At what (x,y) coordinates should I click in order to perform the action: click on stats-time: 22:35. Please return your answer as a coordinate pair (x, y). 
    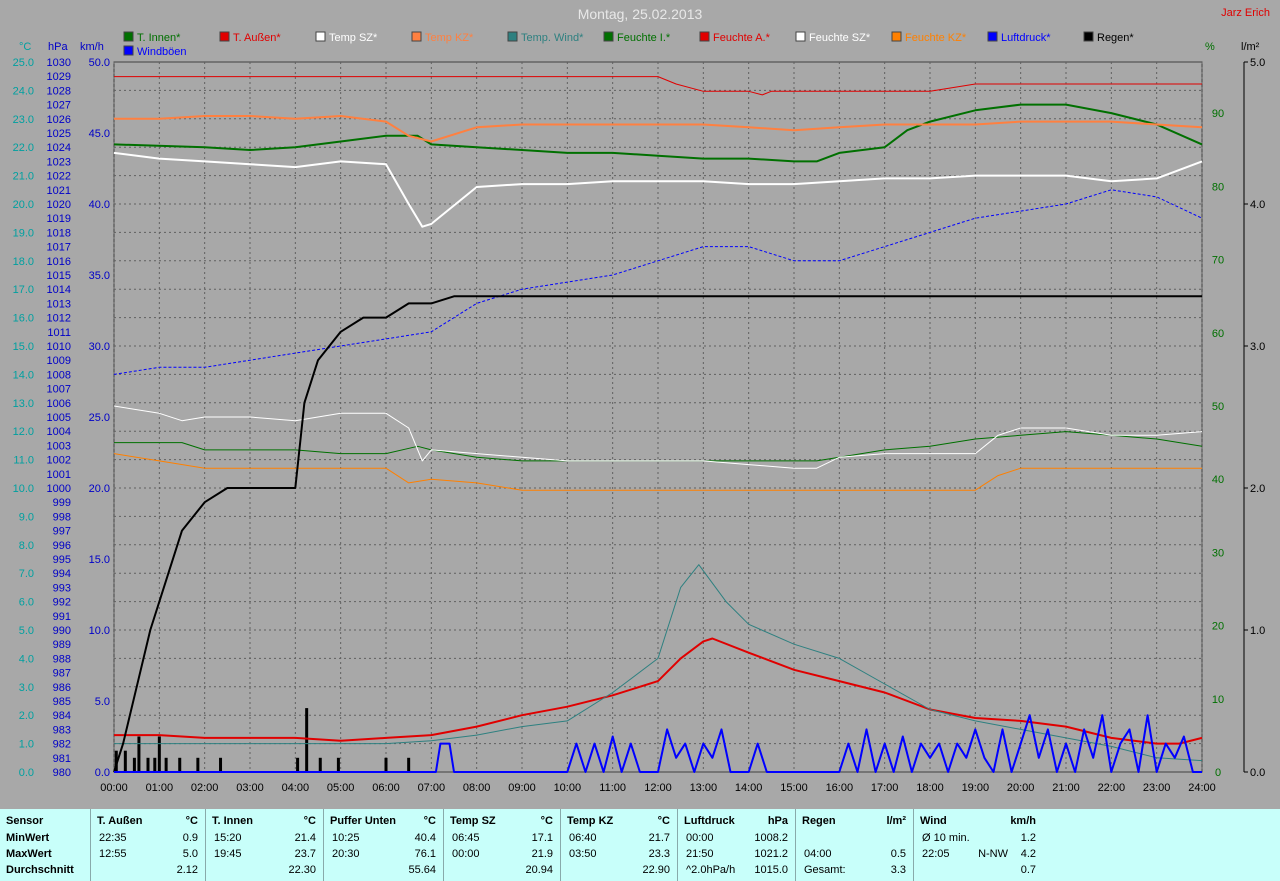
    Looking at the image, I should click on (113, 838).